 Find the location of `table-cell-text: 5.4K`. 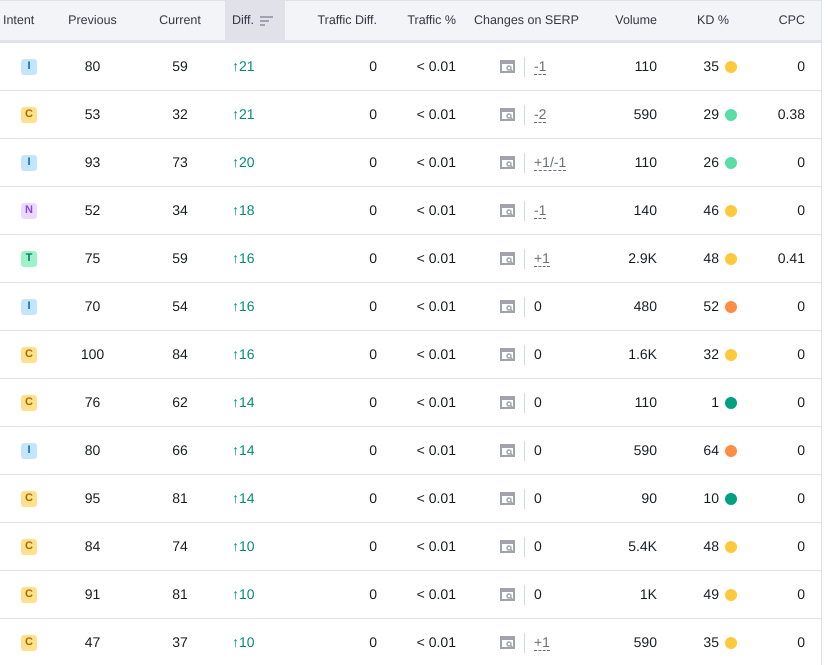

table-cell-text: 5.4K is located at coordinates (642, 546).